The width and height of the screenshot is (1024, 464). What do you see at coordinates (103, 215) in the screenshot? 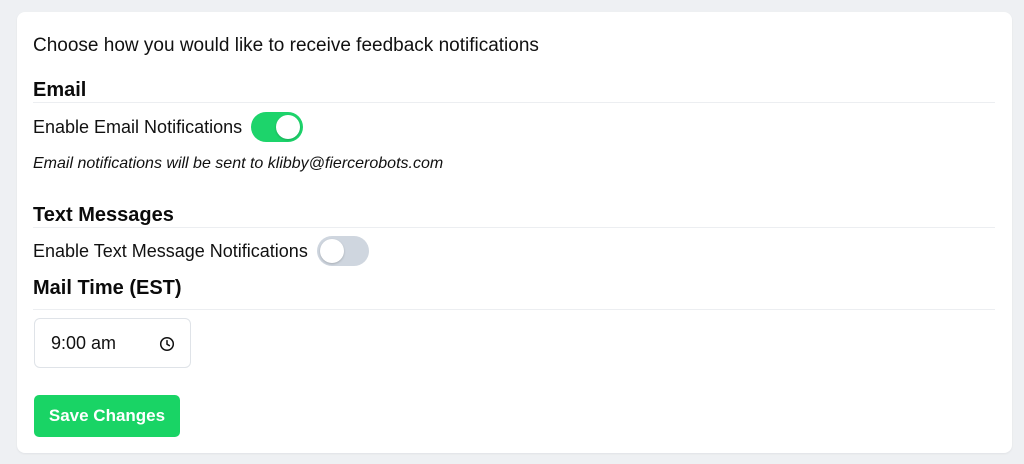
I see `text-messages-section-title: Text Messages` at bounding box center [103, 215].